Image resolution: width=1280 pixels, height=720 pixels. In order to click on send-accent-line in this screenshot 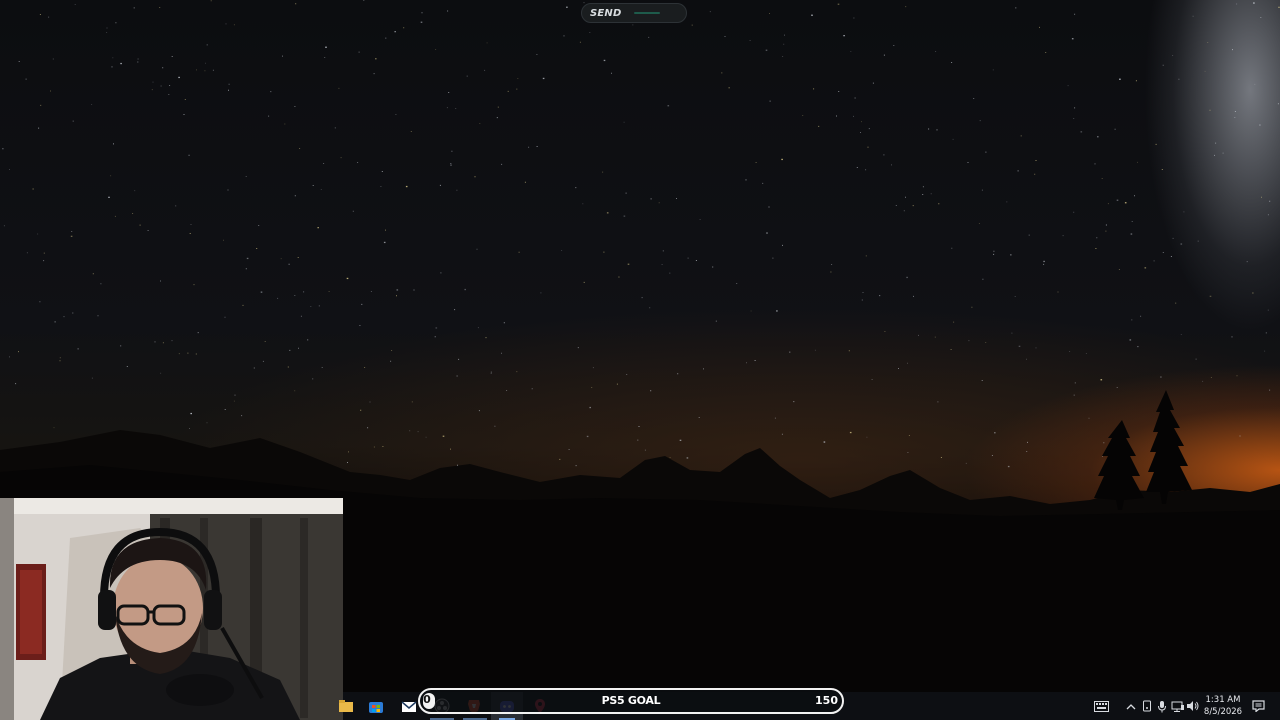, I will do `click(646, 13)`.